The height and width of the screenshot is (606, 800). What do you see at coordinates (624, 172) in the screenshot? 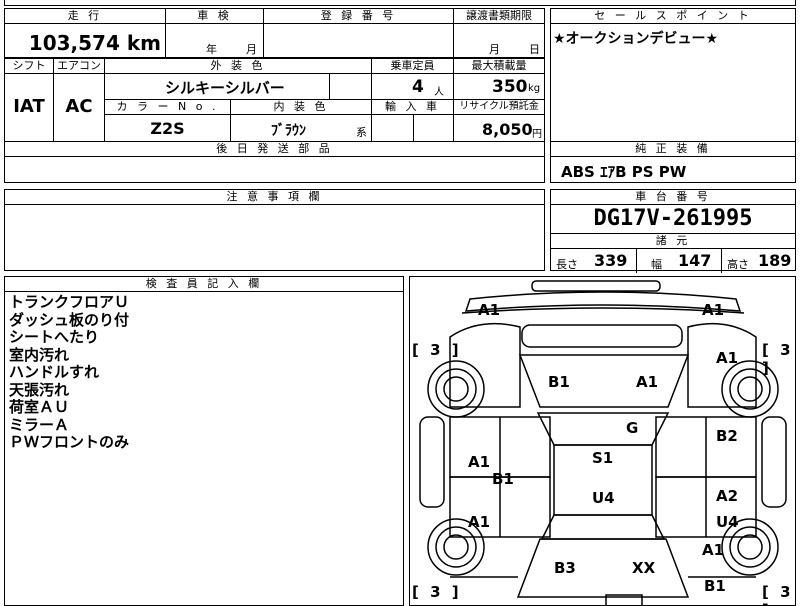
I see `equipment-value: ABS ｴｱB PS PW` at bounding box center [624, 172].